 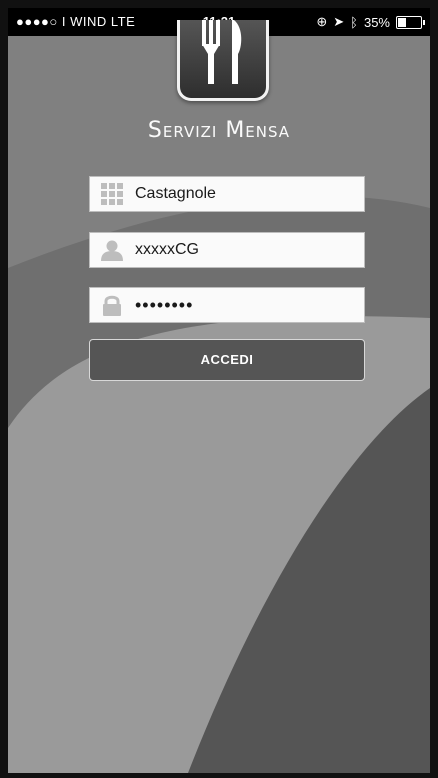 What do you see at coordinates (164, 304) in the screenshot?
I see `password-field-value: ••••••••` at bounding box center [164, 304].